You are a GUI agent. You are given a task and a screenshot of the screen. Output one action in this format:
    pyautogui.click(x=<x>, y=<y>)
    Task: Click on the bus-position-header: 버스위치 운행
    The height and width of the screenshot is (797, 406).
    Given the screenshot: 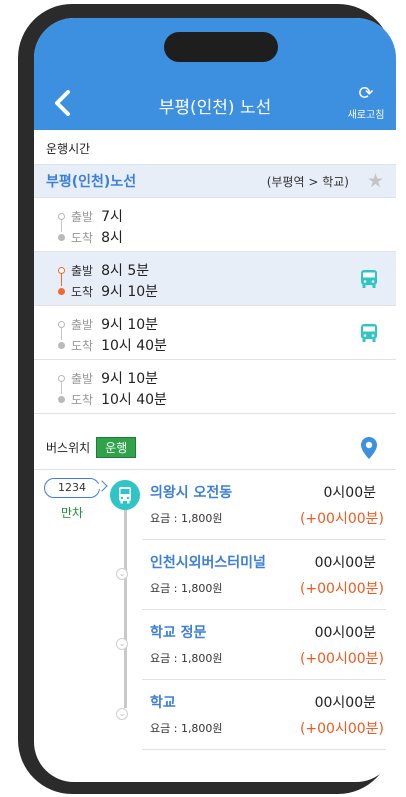 What is the action you would take?
    pyautogui.click(x=215, y=448)
    